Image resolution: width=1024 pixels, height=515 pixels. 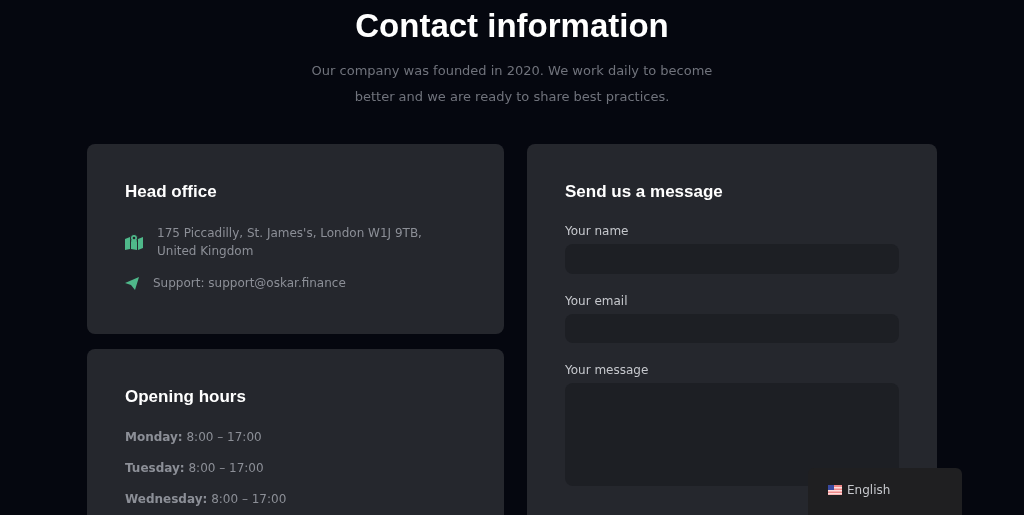 I want to click on card-title: Head office, so click(x=171, y=192).